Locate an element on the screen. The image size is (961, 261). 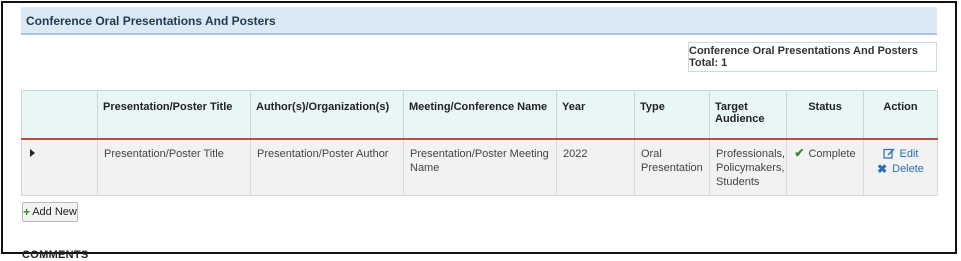
edit-icon is located at coordinates (888, 154).